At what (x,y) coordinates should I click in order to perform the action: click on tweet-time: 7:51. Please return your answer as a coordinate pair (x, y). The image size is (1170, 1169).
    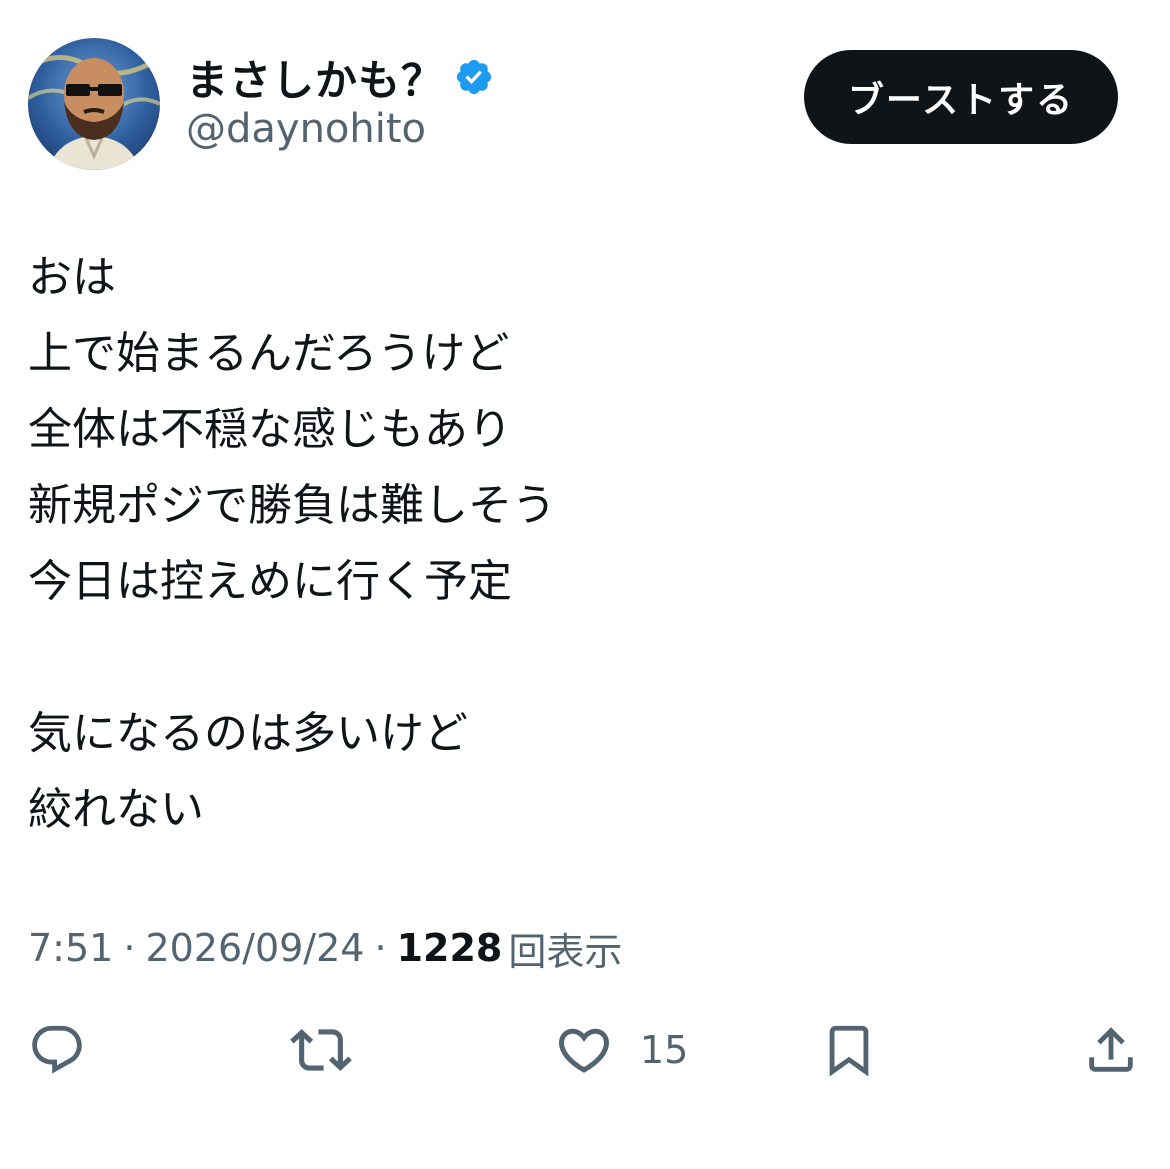
    Looking at the image, I should click on (70, 948).